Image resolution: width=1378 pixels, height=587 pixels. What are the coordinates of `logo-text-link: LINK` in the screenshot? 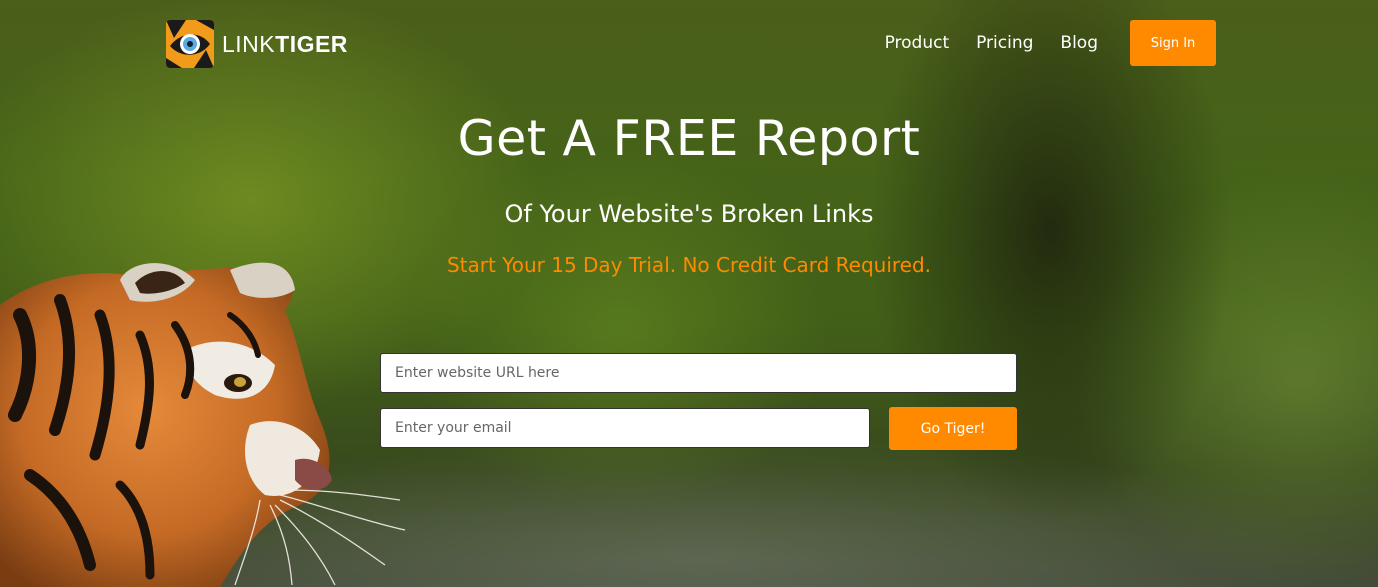 It's located at (249, 43).